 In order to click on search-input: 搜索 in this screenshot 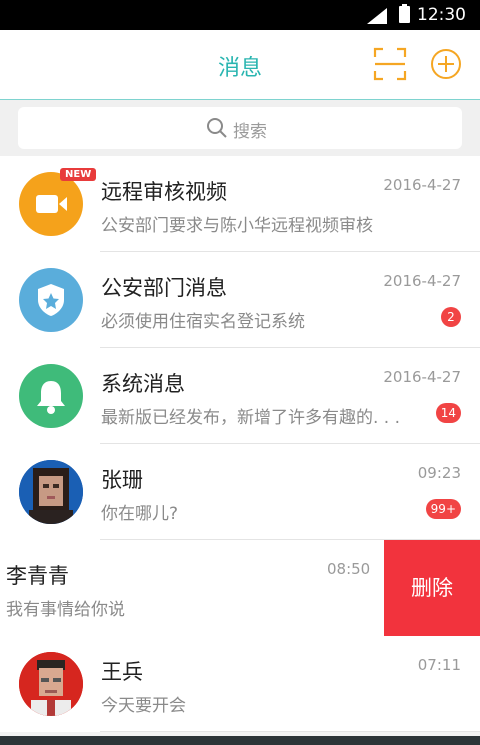, I will do `click(240, 128)`.